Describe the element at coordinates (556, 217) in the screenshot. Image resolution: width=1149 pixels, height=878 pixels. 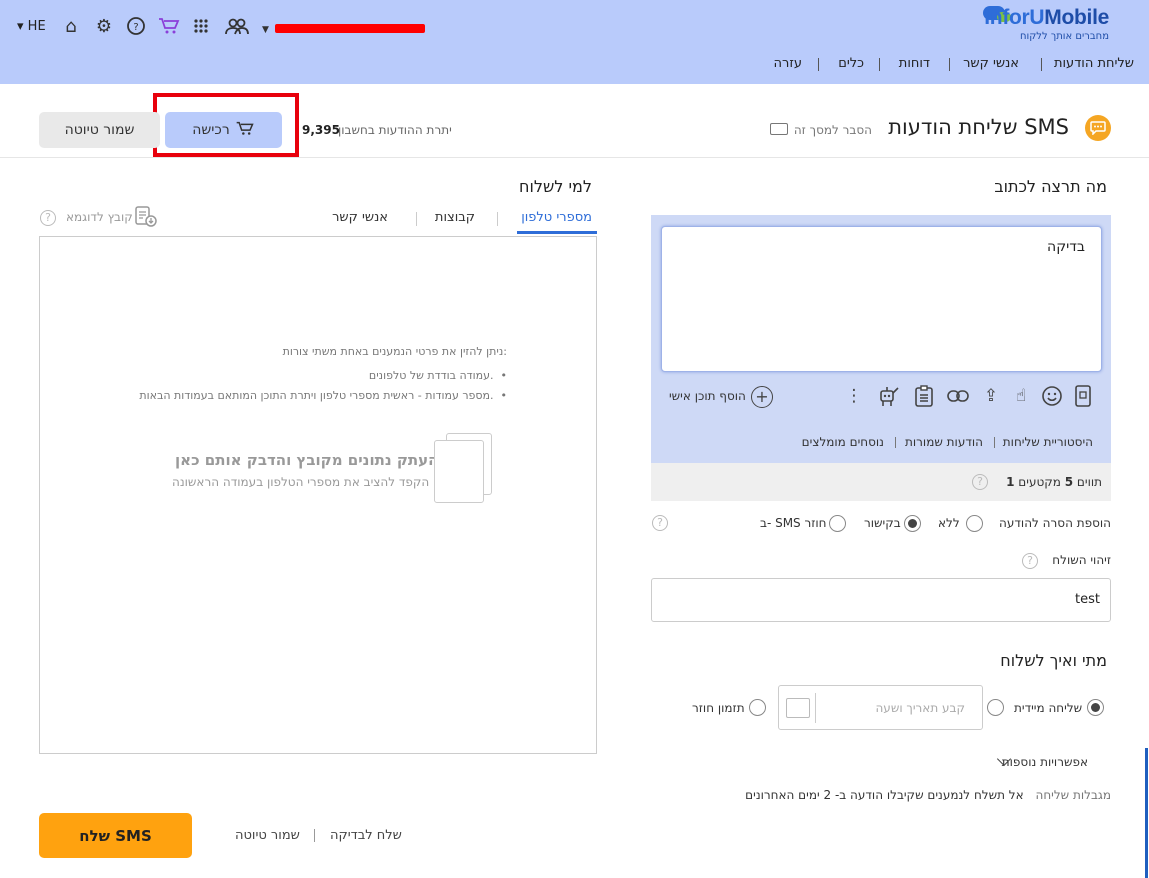
I see `tab-phone-numbers: מספרי טלפון` at that location.